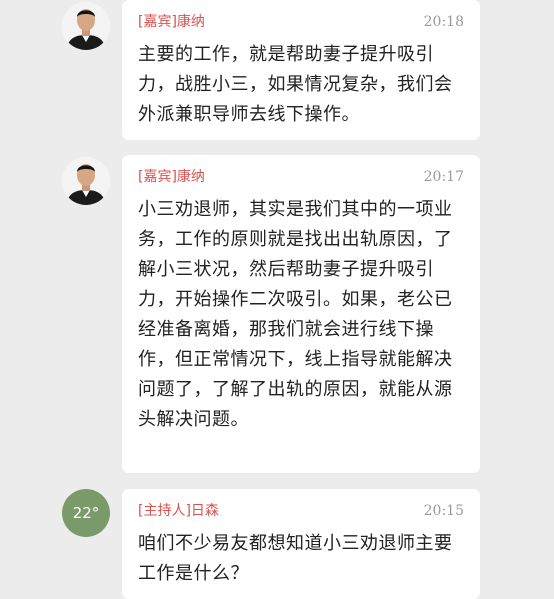  I want to click on avatar-text: 22°, so click(86, 513).